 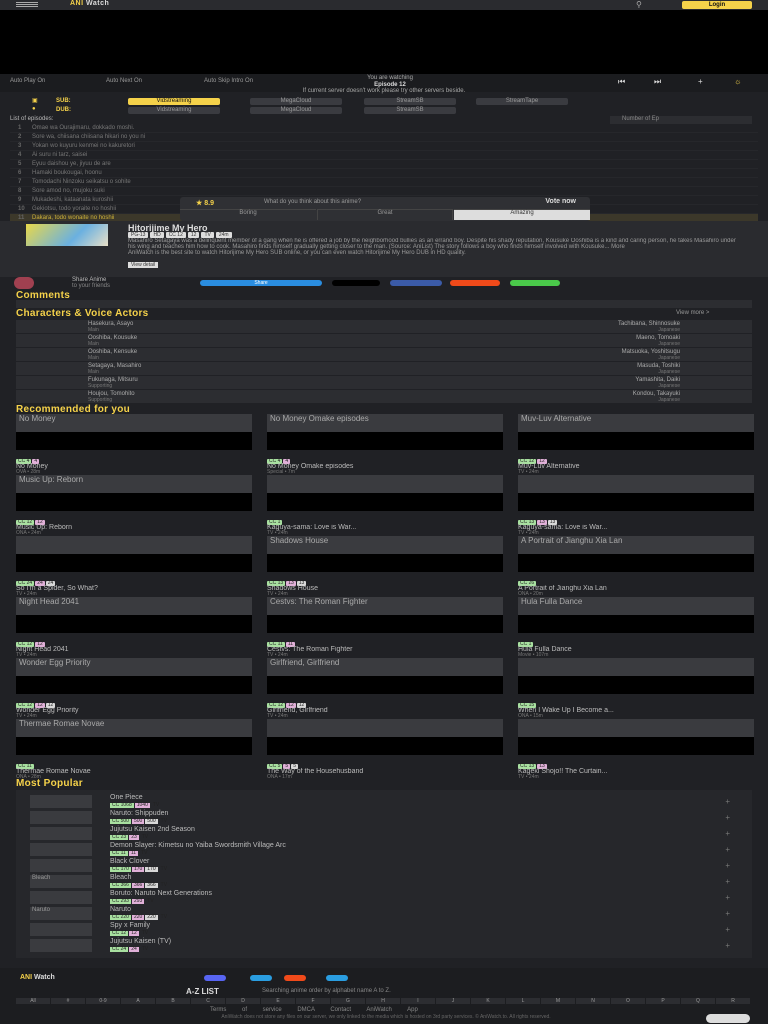 What do you see at coordinates (593, 1001) in the screenshot?
I see `az-letter-button: N` at bounding box center [593, 1001].